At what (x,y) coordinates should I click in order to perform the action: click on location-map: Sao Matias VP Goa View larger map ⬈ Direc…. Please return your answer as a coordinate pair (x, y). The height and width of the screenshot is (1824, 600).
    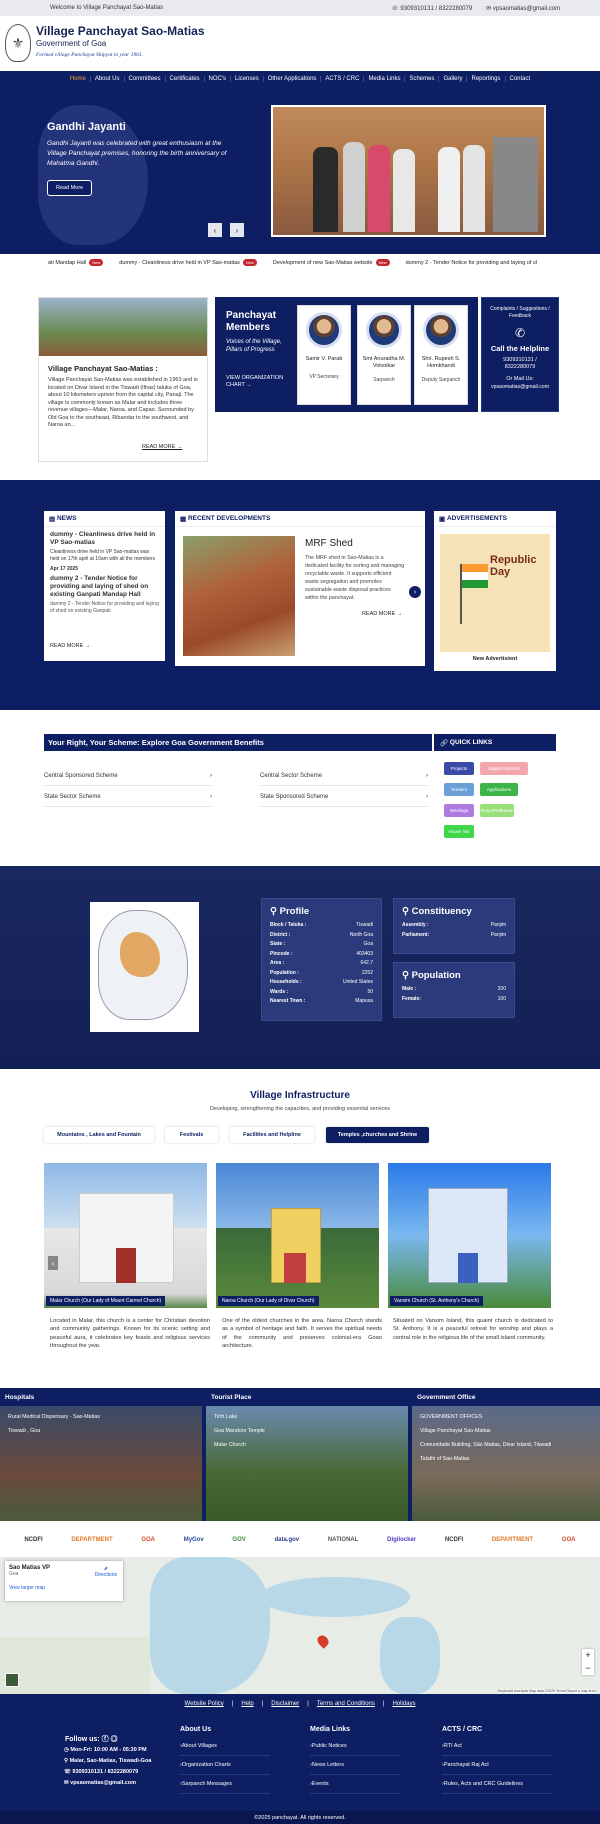
    Looking at the image, I should click on (300, 1625).